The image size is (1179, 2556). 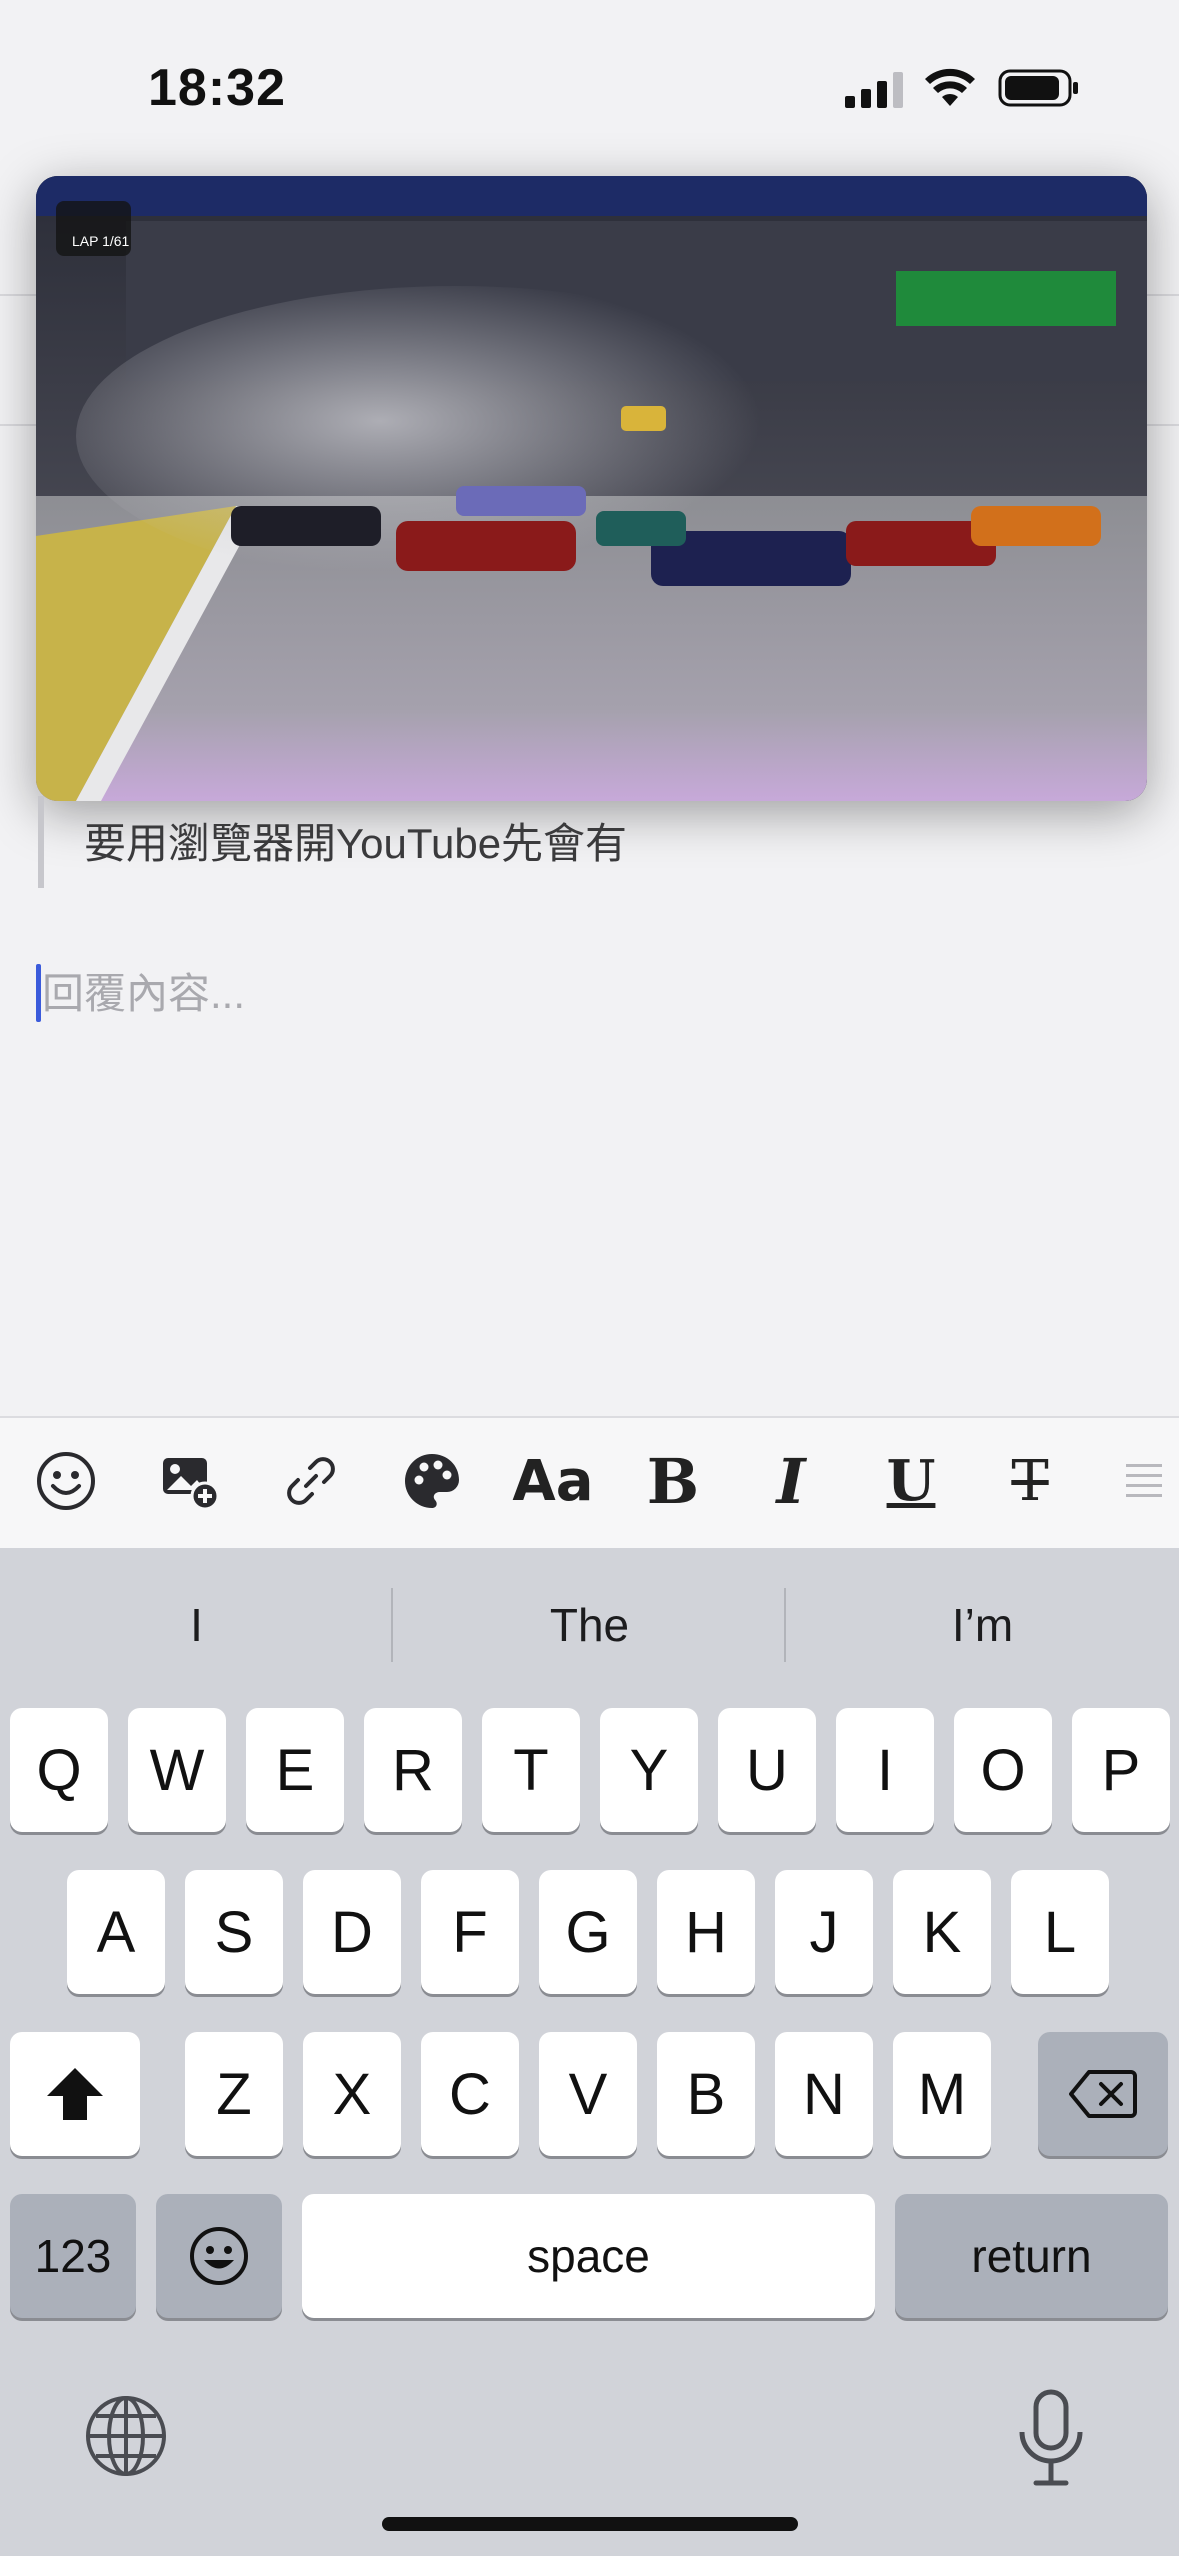 I want to click on strikethrough-icon: T, so click(x=1030, y=1481).